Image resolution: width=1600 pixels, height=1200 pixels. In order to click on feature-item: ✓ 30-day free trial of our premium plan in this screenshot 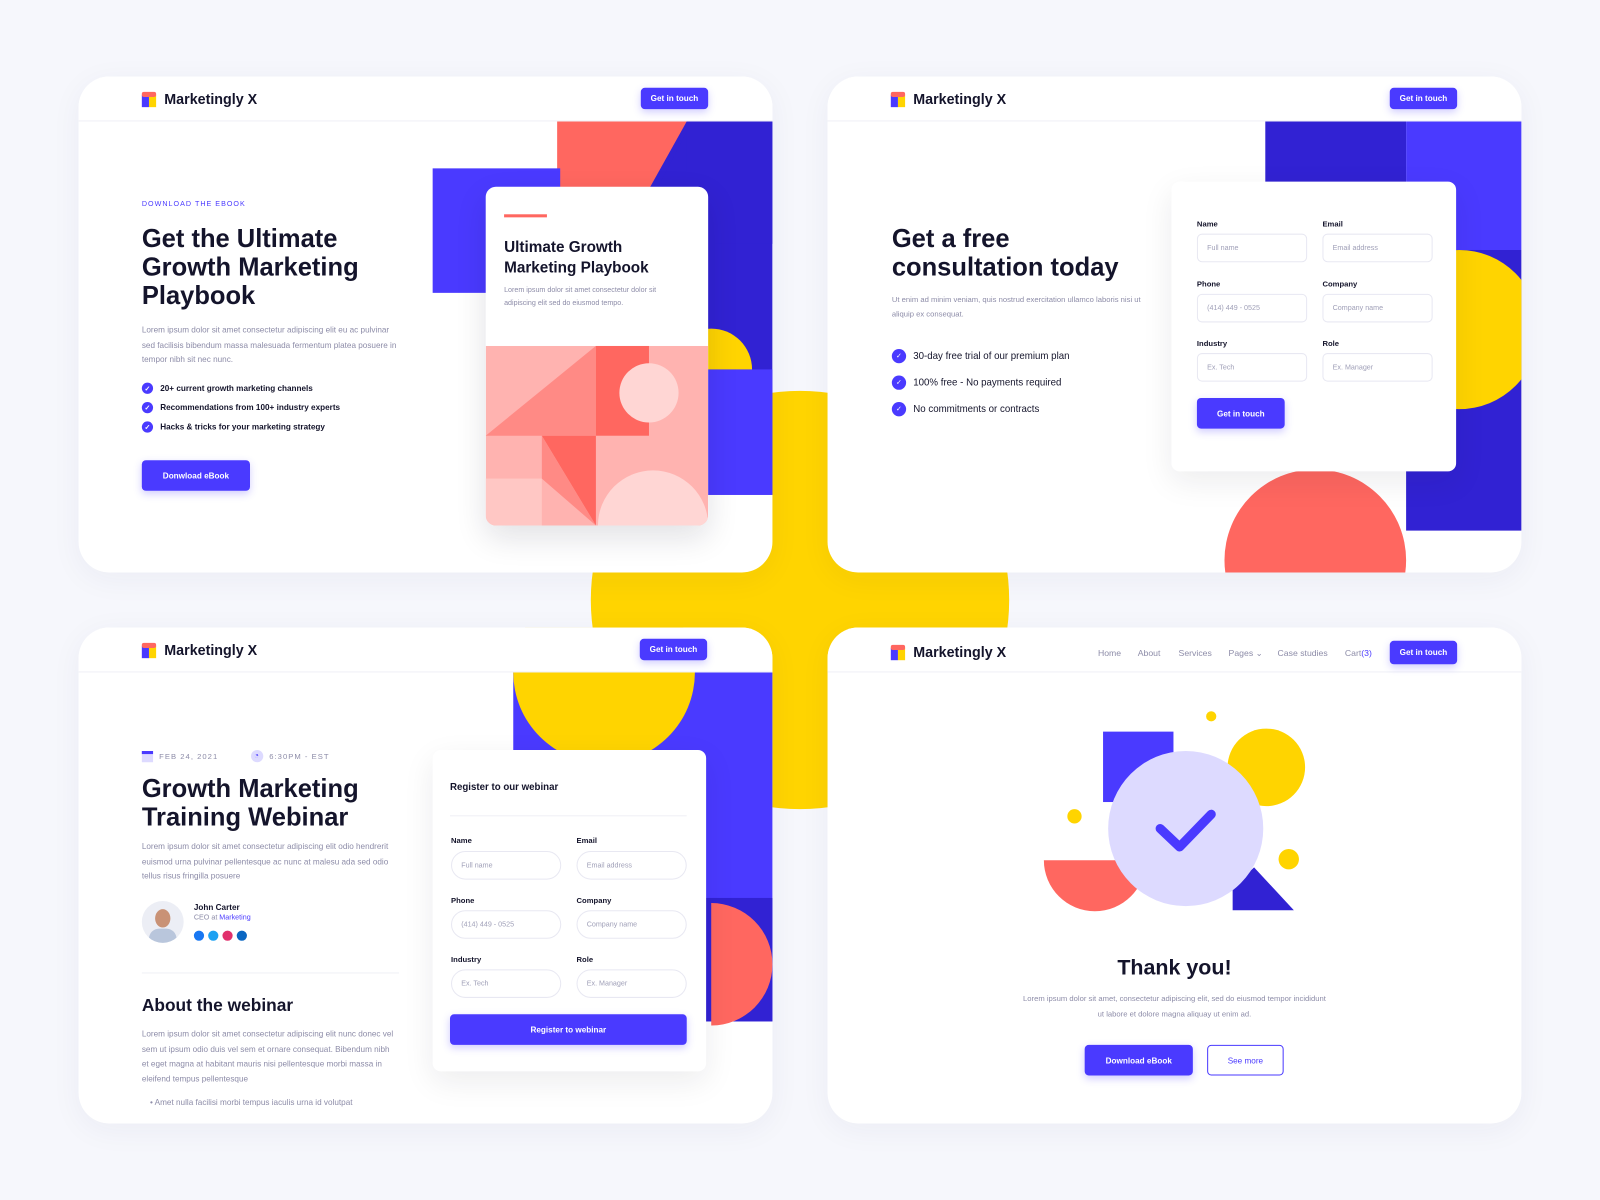, I will do `click(980, 356)`.